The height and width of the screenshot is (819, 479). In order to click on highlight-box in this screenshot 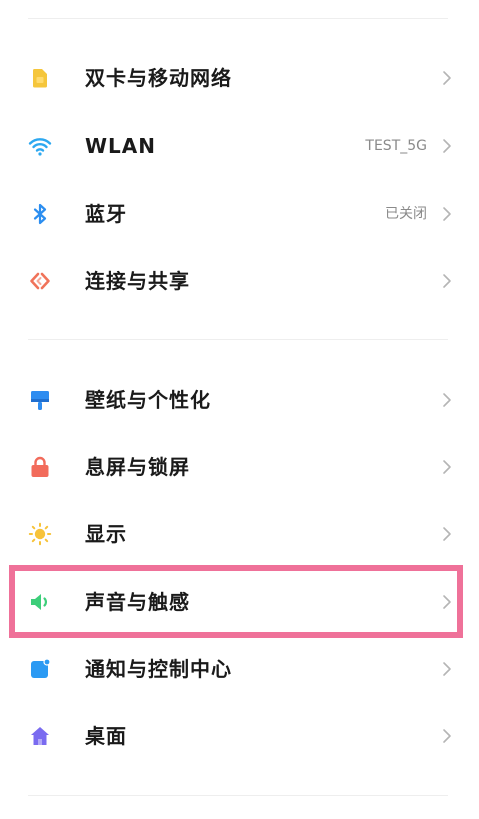, I will do `click(236, 601)`.